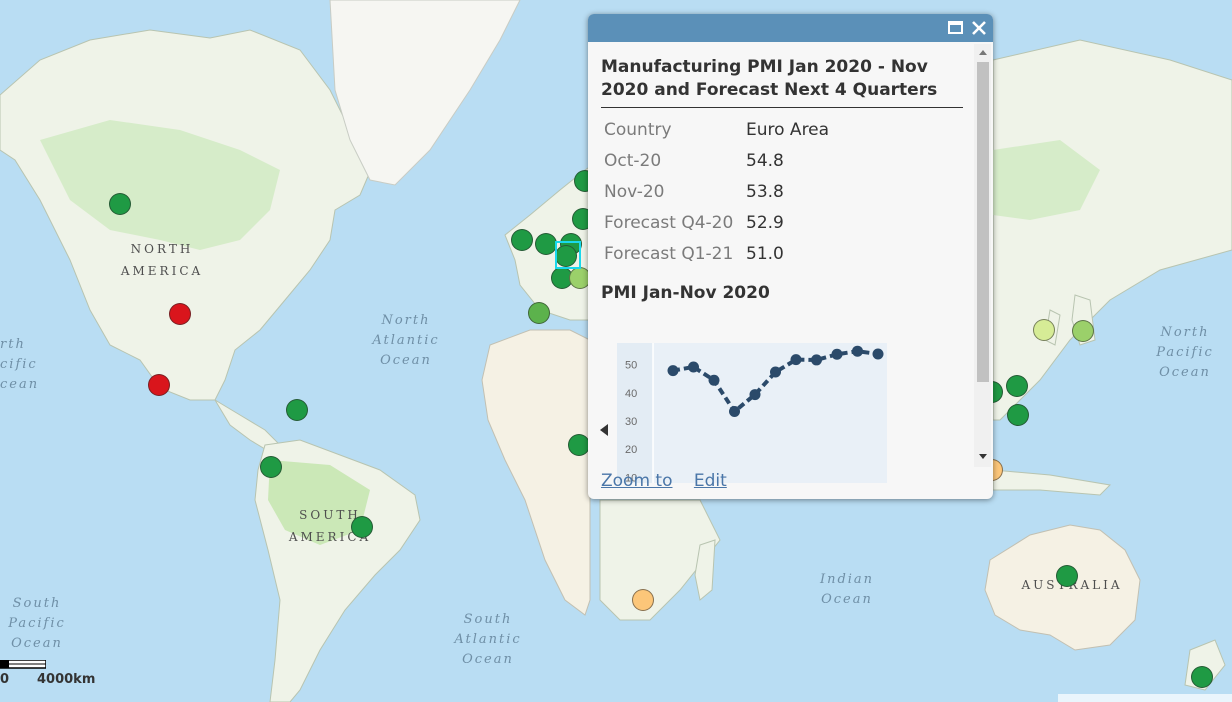 Image resolution: width=1232 pixels, height=702 pixels. What do you see at coordinates (770, 413) in the screenshot?
I see `chart-plot-area` at bounding box center [770, 413].